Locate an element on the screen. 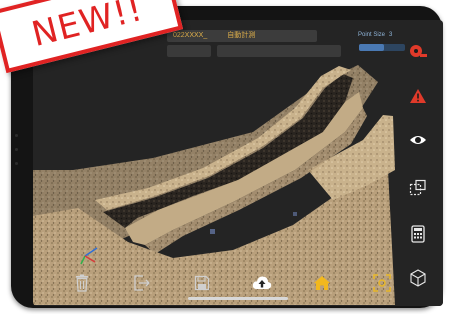  tape-measure-button is located at coordinates (418, 51).